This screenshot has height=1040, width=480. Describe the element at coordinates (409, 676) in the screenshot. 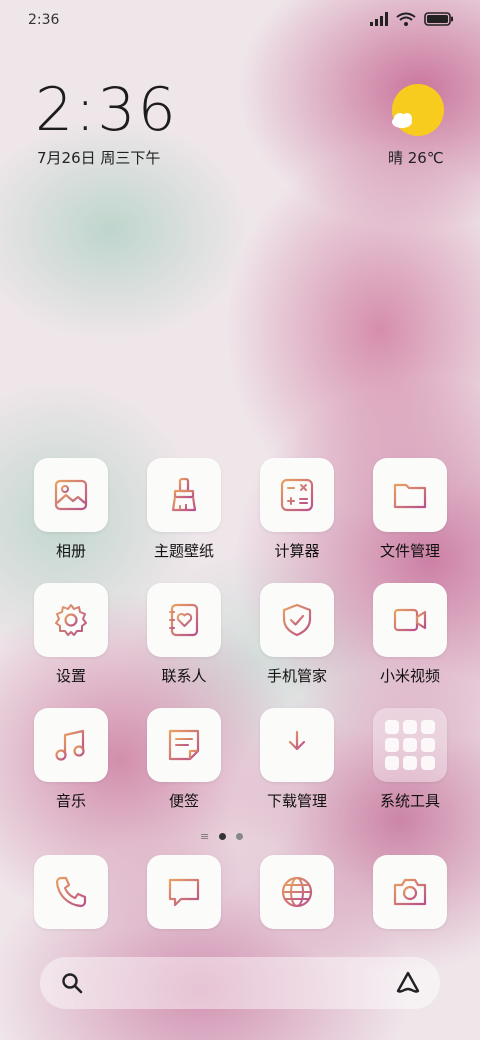

I see `app-label: 小米视频` at that location.